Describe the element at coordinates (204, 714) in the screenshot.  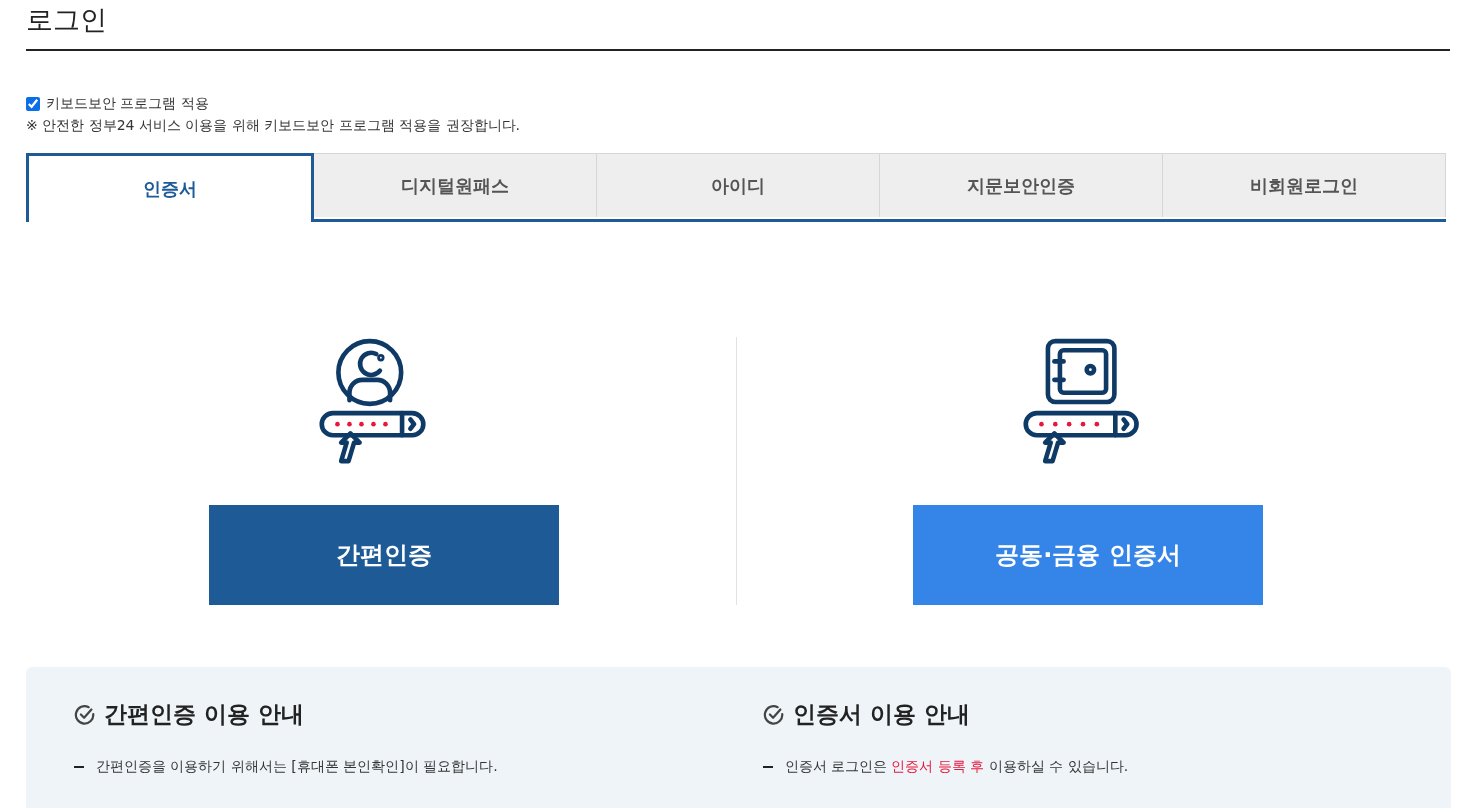
I see `section-title: 간편인증 이용 안내` at that location.